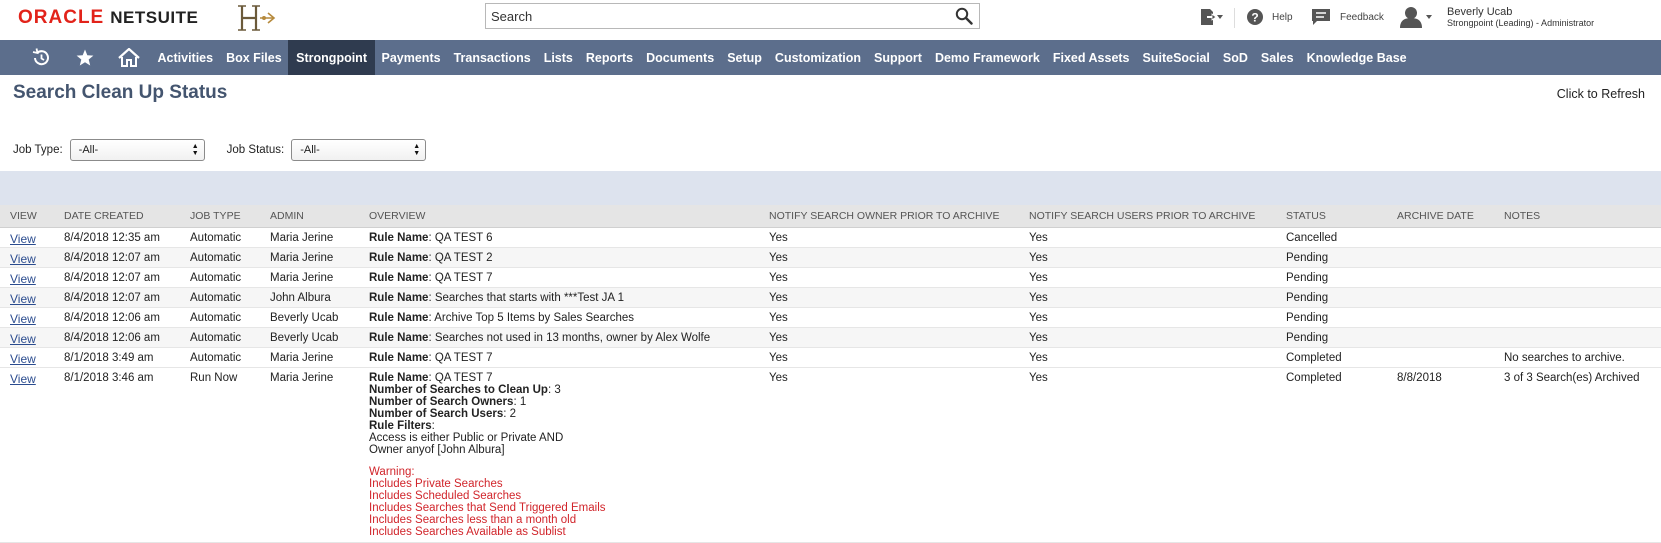 Image resolution: width=1661 pixels, height=543 pixels. Describe the element at coordinates (27, 216) in the screenshot. I see `col-view: View` at that location.